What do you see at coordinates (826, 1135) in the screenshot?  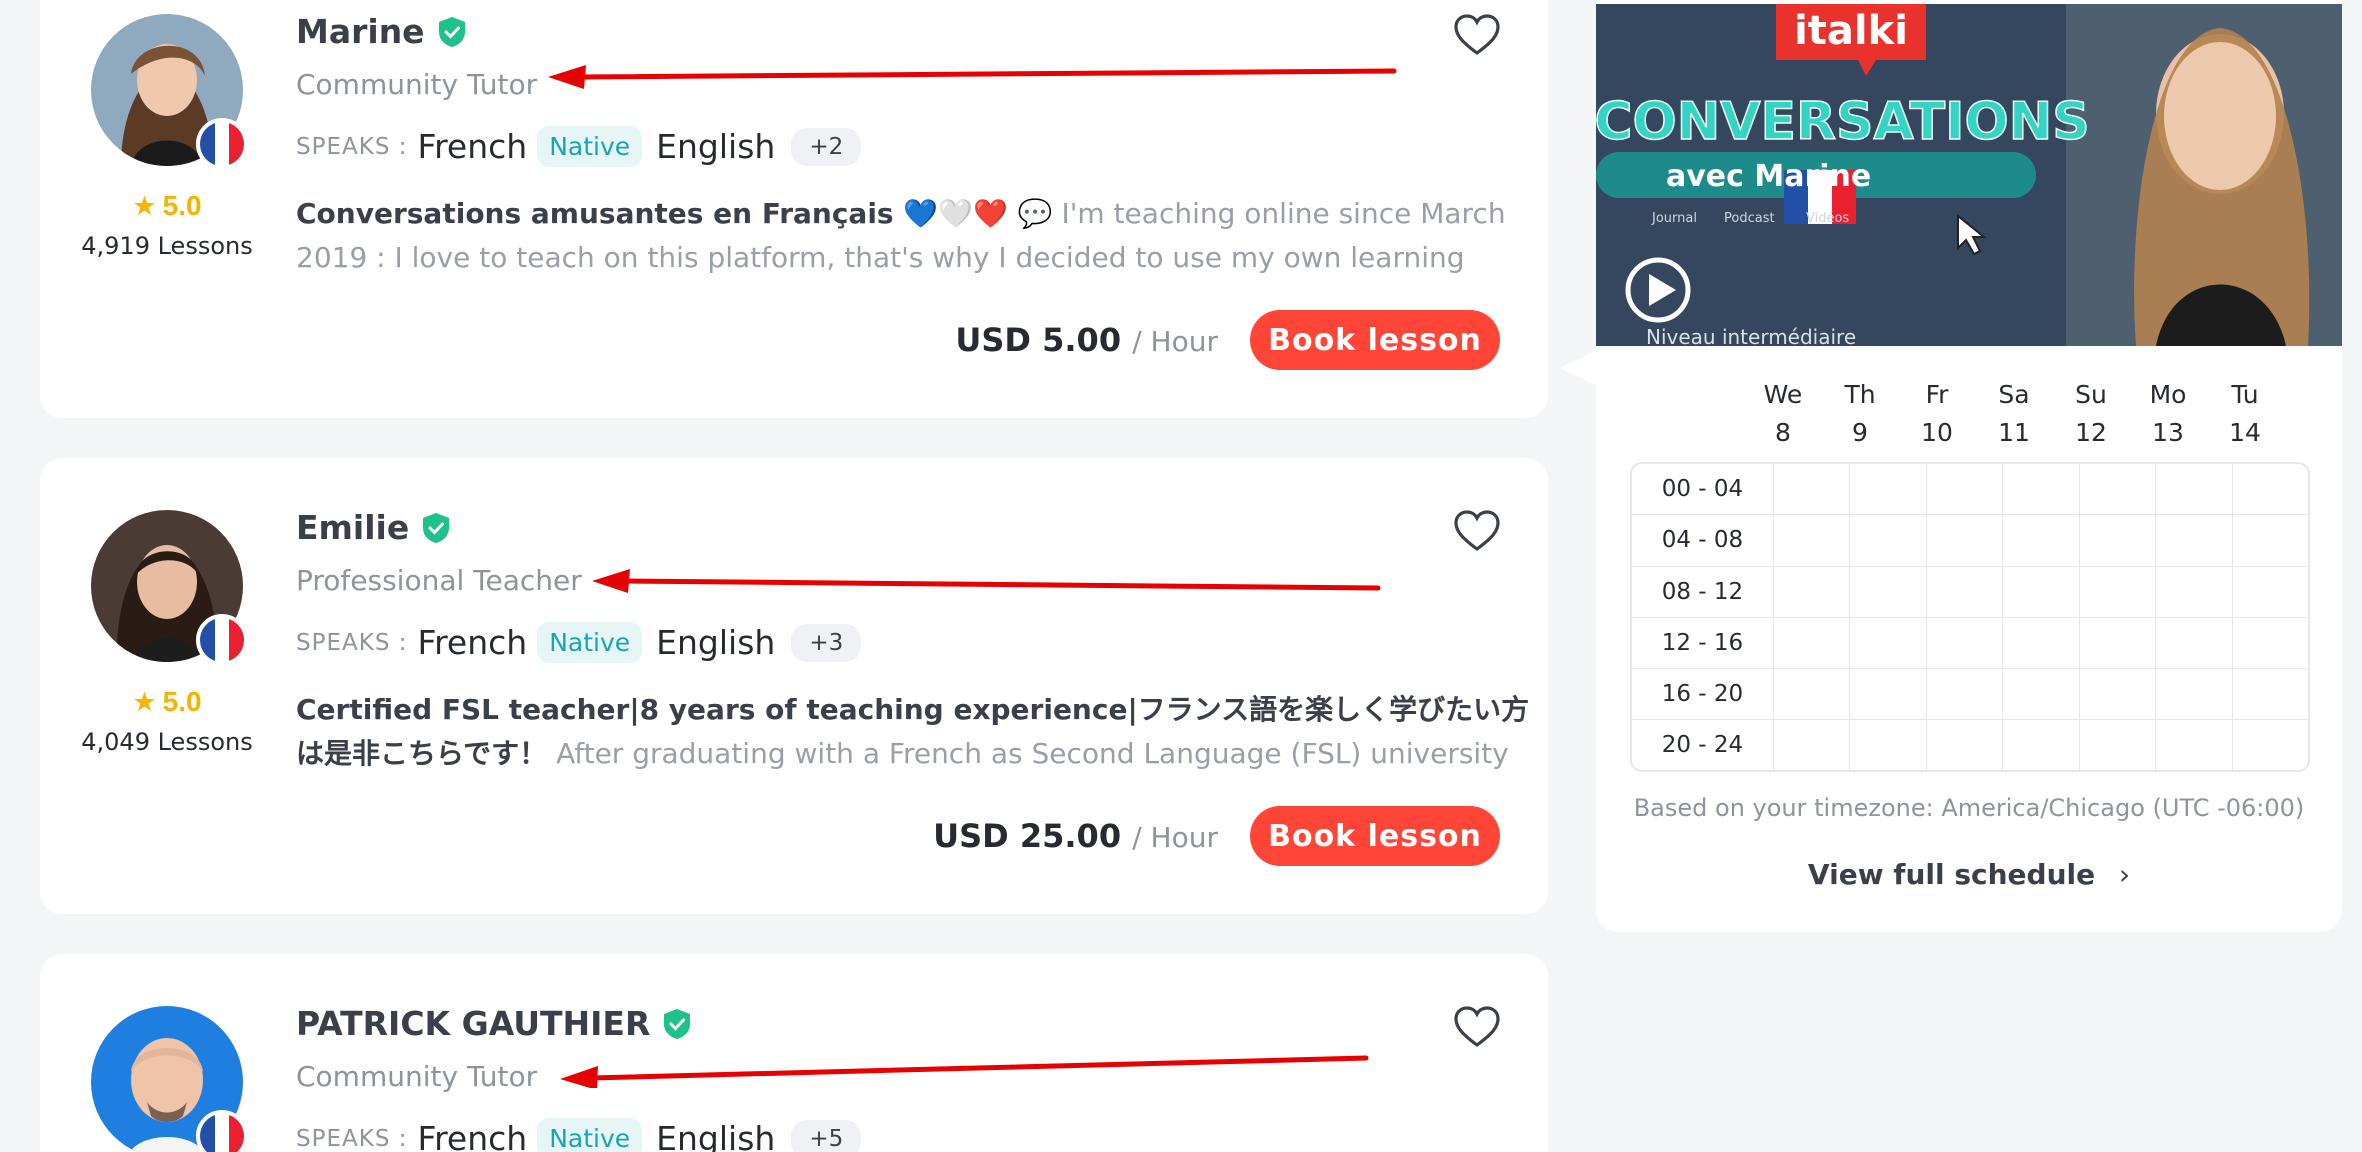 I see `more-languages-chip: +5` at bounding box center [826, 1135].